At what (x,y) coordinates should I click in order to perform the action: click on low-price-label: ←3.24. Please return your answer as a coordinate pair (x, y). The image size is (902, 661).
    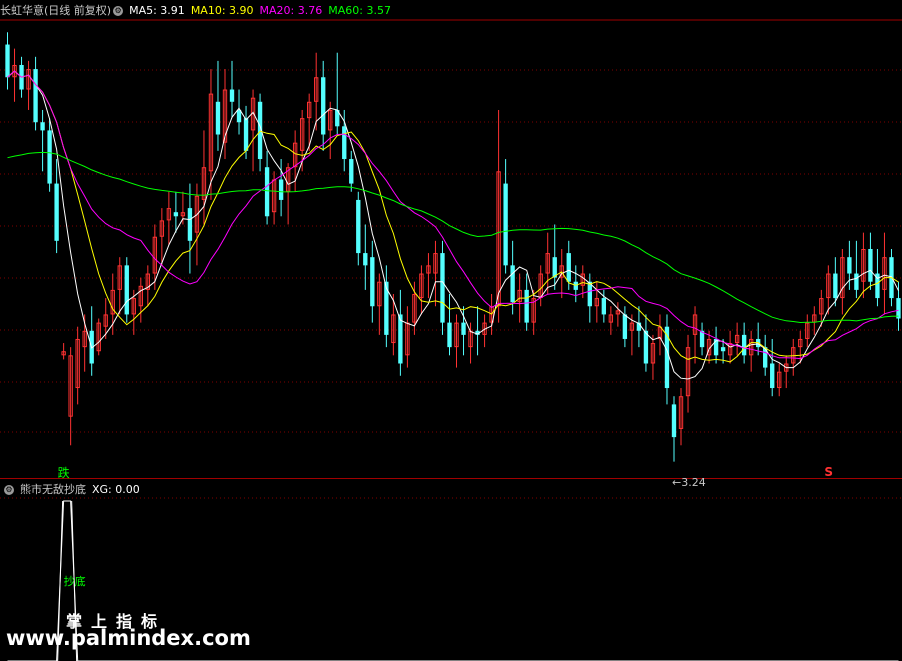
    Looking at the image, I should click on (688, 482).